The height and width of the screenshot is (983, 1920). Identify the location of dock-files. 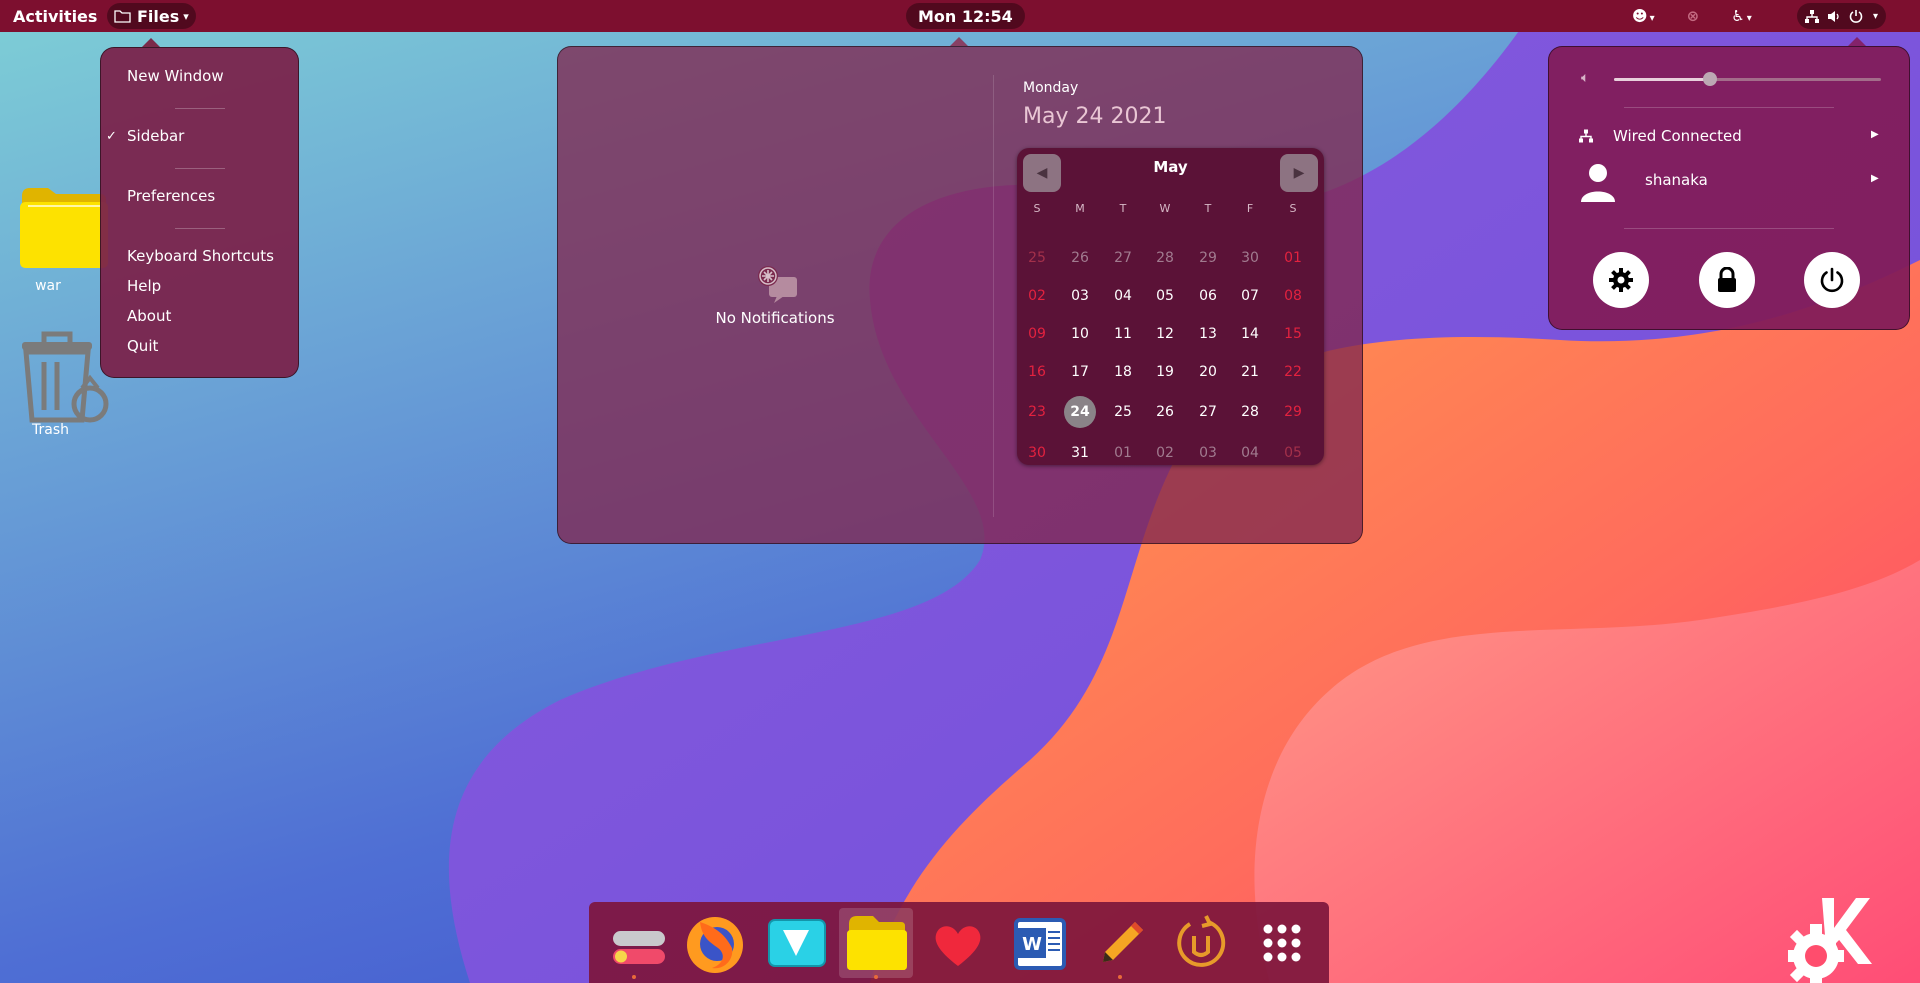
(876, 943).